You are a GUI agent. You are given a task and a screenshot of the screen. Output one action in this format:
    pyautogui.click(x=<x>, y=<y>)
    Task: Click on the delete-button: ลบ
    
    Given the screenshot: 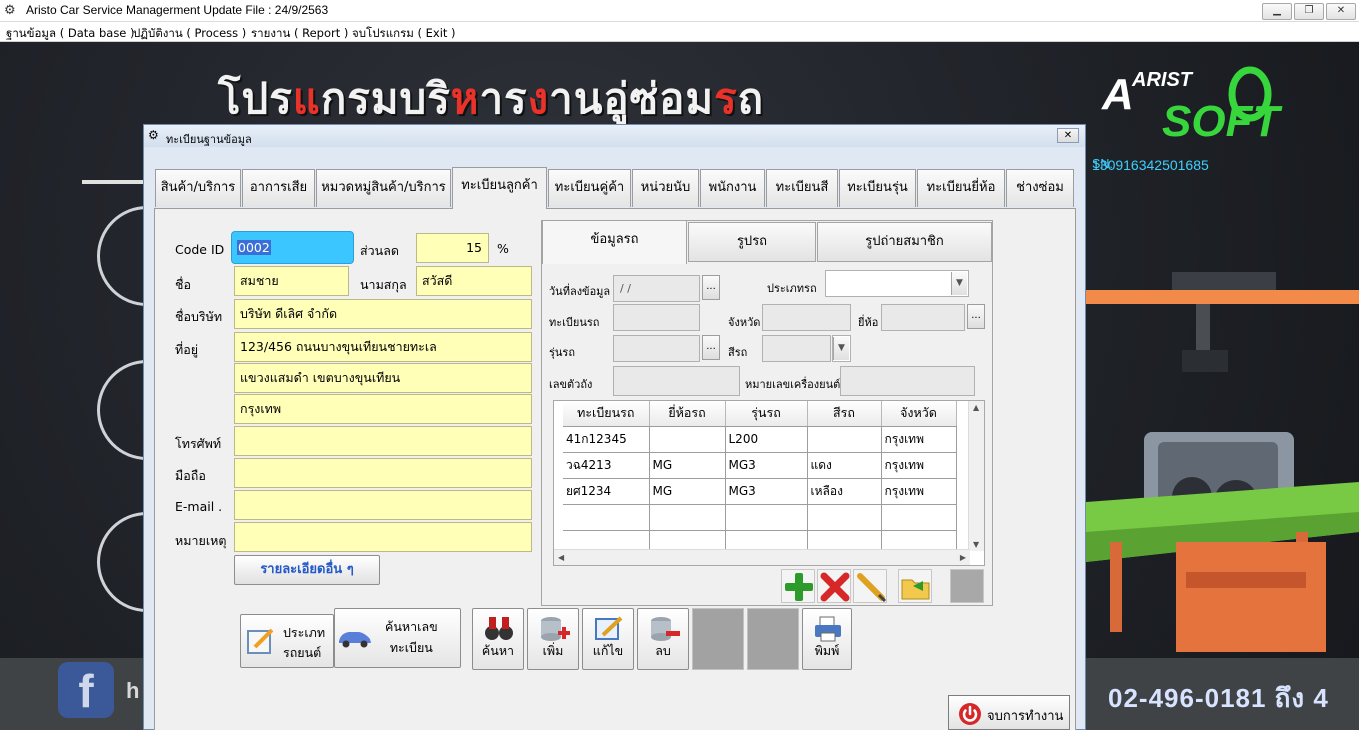 What is the action you would take?
    pyautogui.click(x=663, y=639)
    